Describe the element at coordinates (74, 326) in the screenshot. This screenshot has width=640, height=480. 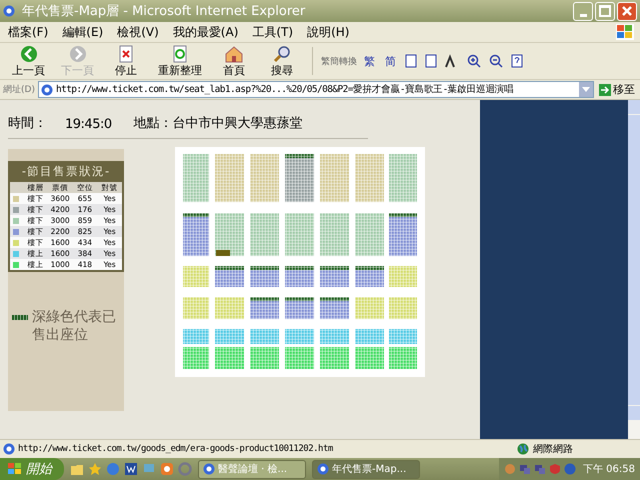
I see `legend-note: 深綠色代表已售出座位` at that location.